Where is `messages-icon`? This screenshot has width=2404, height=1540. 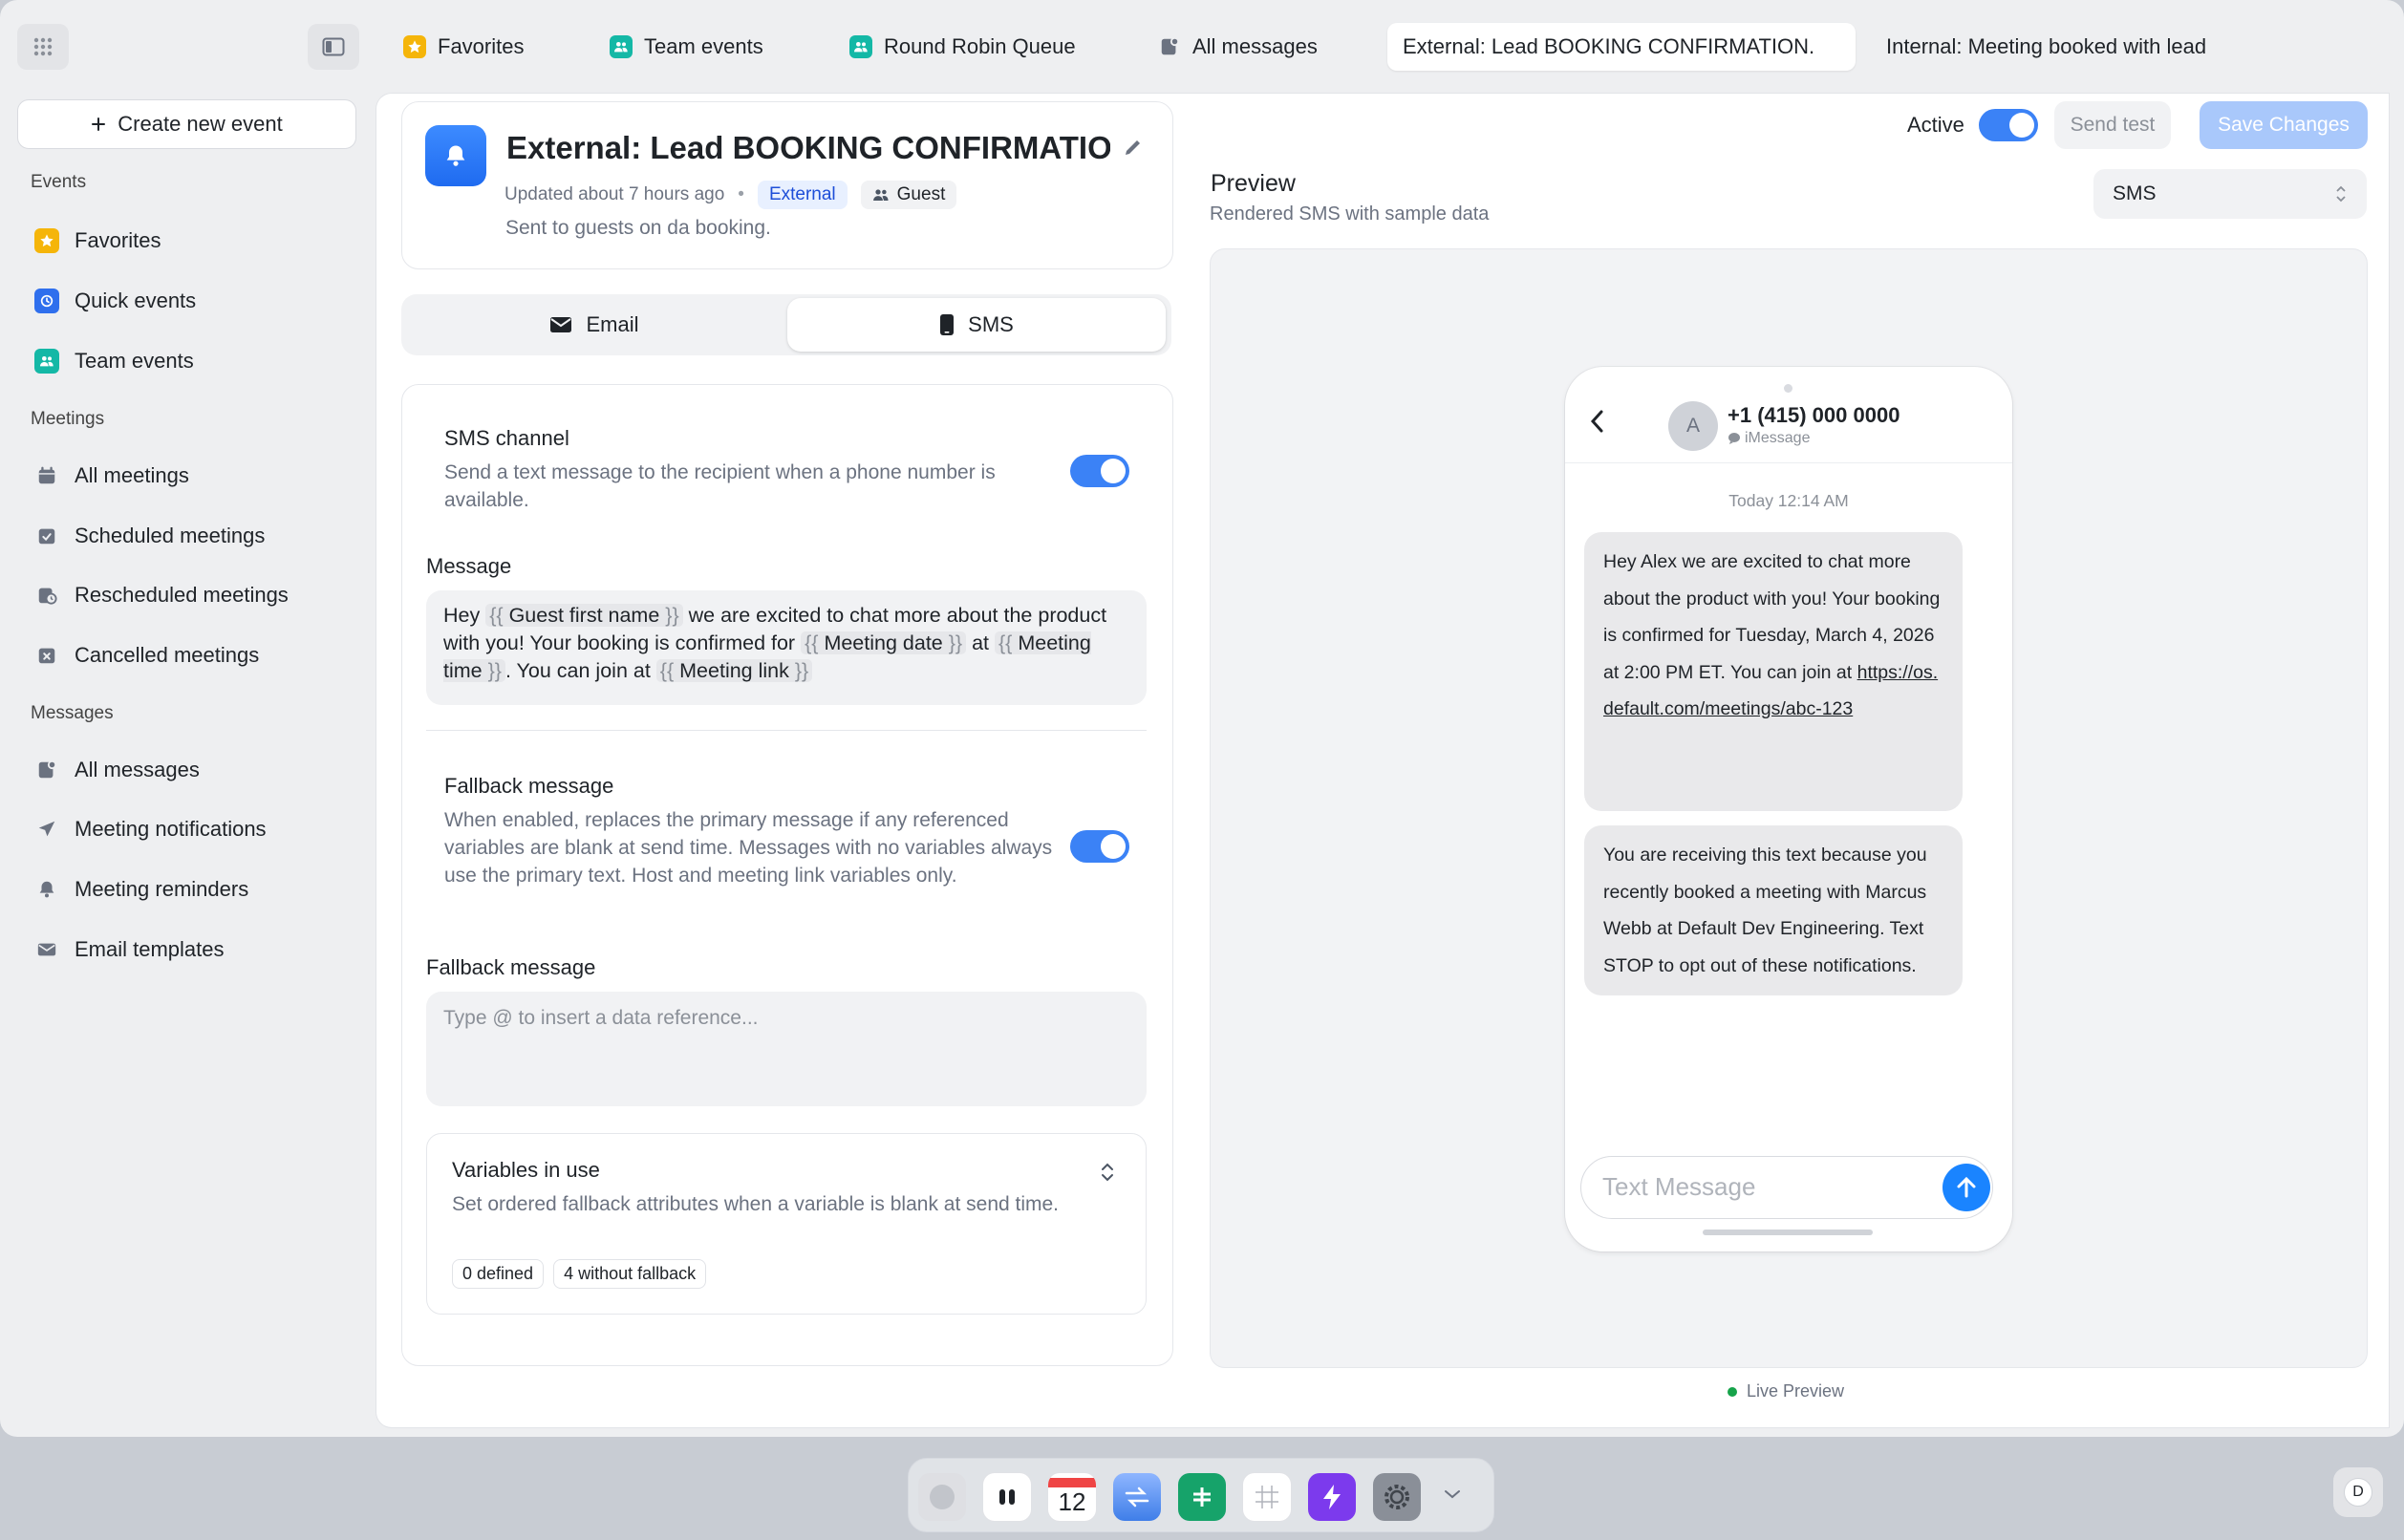
messages-icon is located at coordinates (46, 770).